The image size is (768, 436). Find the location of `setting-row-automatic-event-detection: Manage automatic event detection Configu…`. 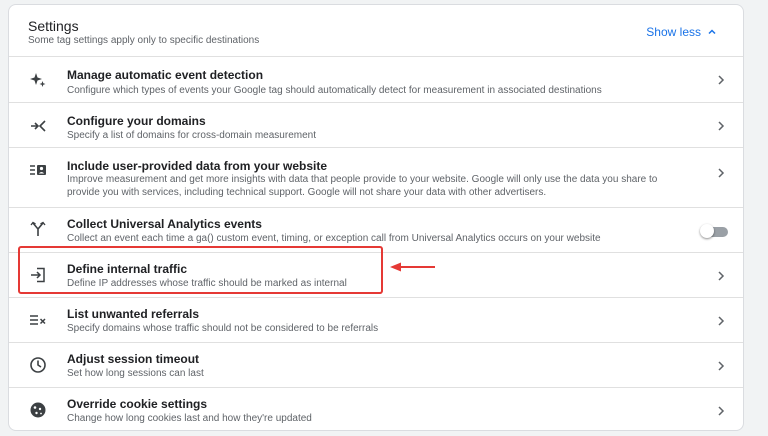

setting-row-automatic-event-detection: Manage automatic event detection Configu… is located at coordinates (376, 80).